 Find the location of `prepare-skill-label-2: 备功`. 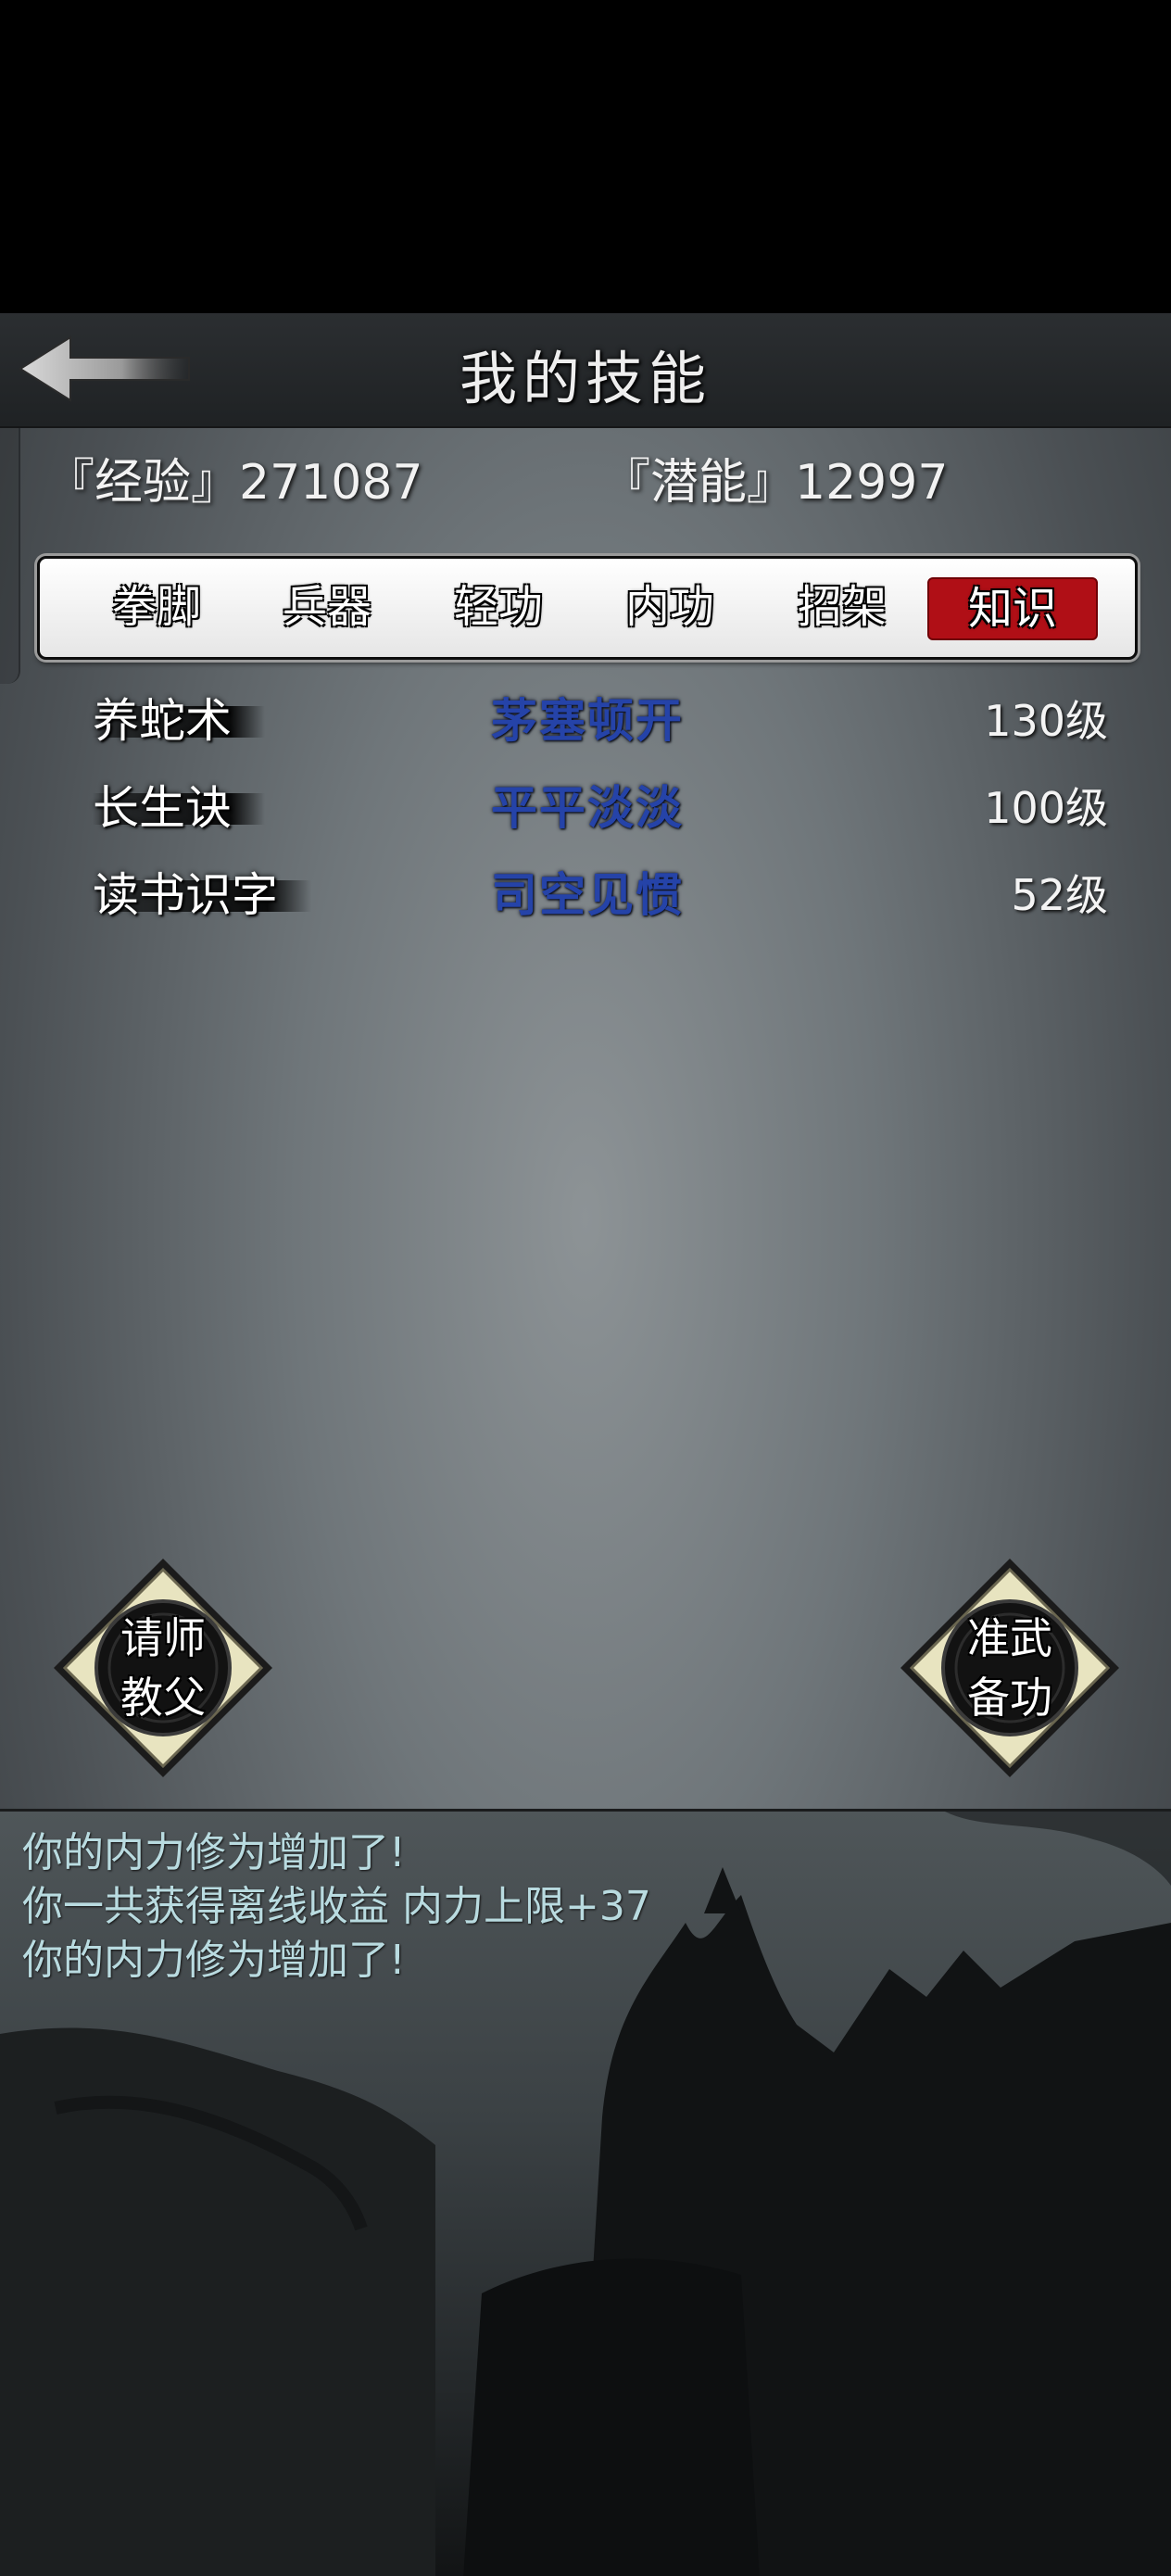

prepare-skill-label-2: 备功 is located at coordinates (1010, 1698).